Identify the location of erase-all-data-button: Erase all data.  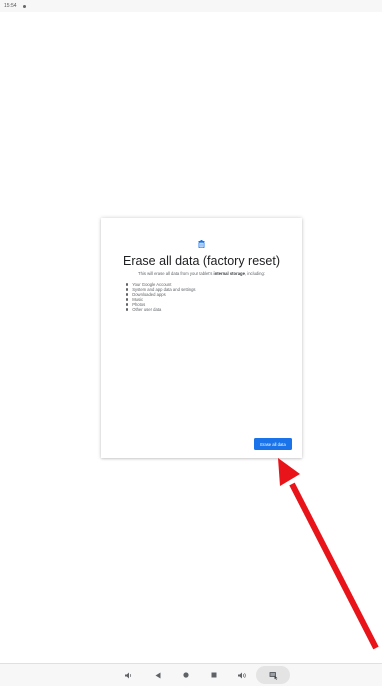
(273, 444).